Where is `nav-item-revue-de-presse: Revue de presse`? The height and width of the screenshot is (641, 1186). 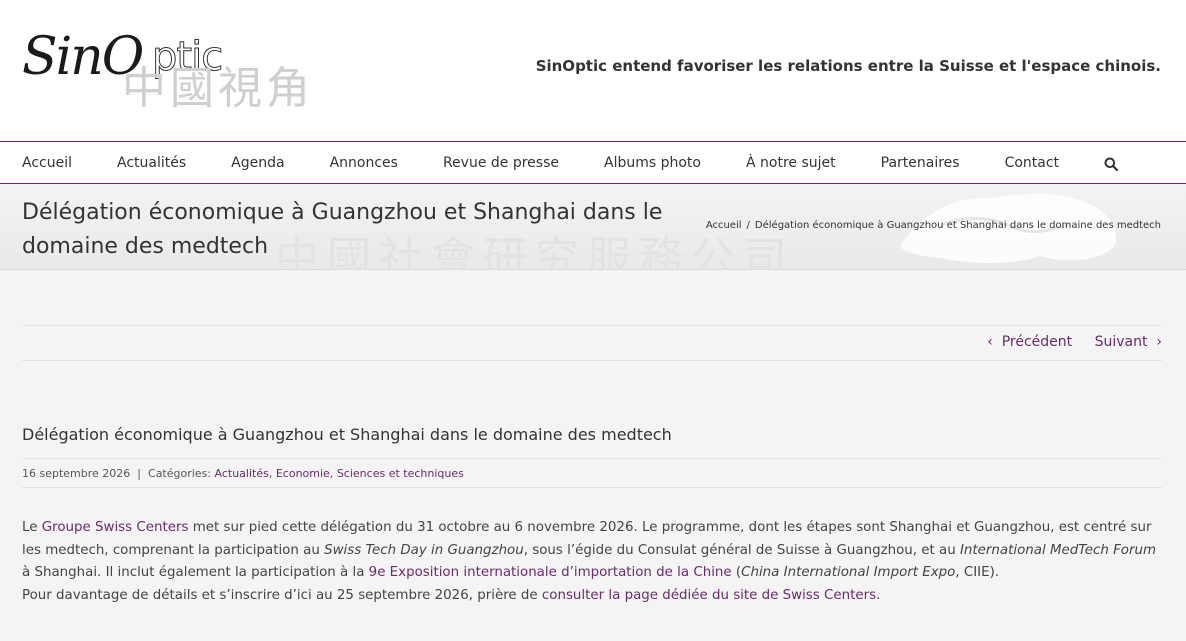
nav-item-revue-de-presse: Revue de presse is located at coordinates (501, 163).